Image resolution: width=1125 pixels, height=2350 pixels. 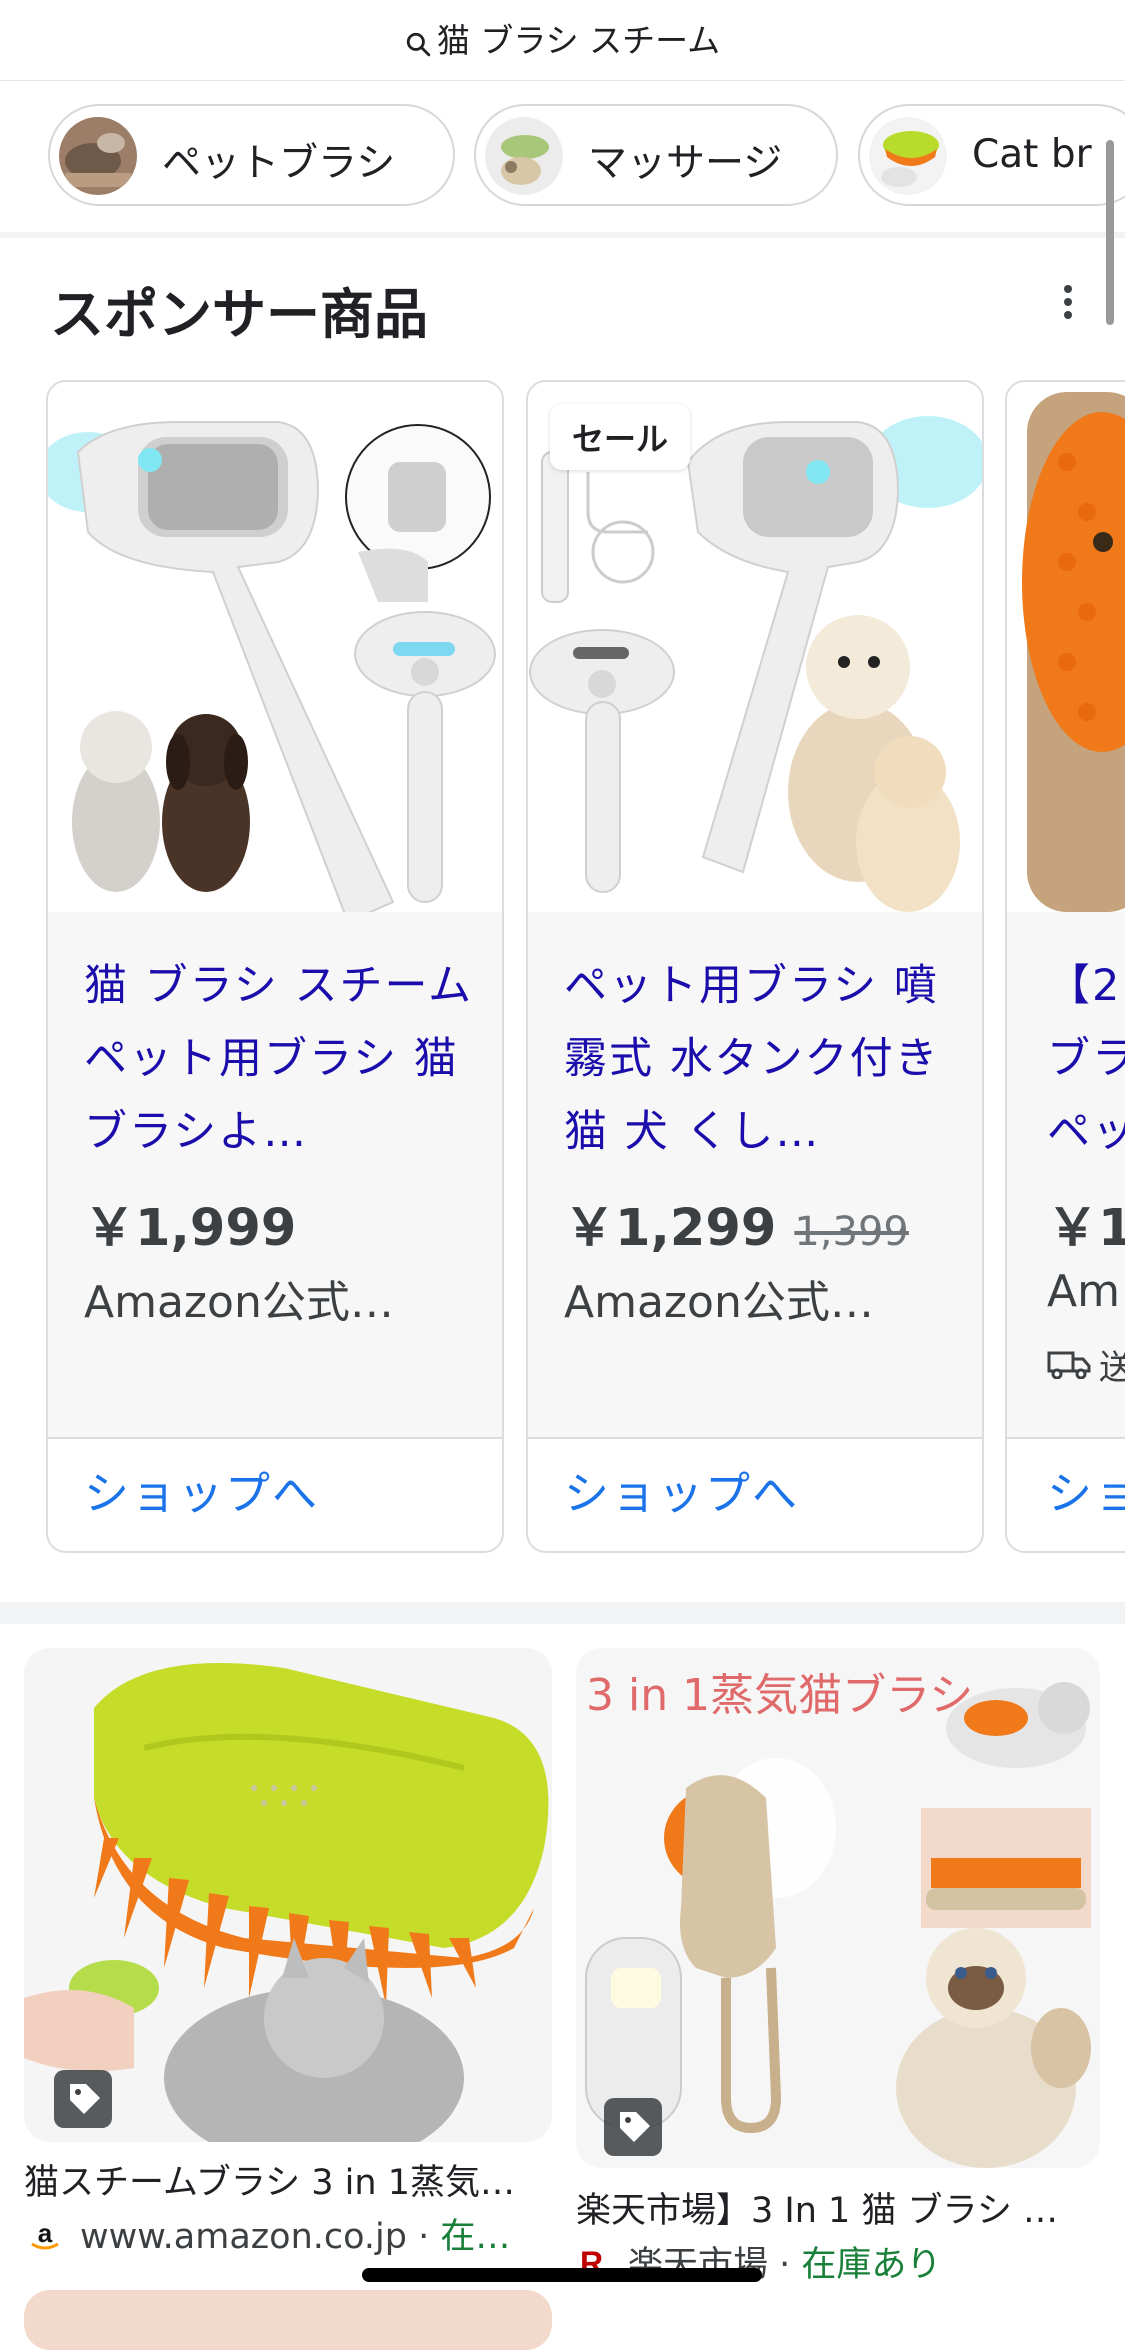 What do you see at coordinates (1083, 1291) in the screenshot?
I see `product-seller: Am` at bounding box center [1083, 1291].